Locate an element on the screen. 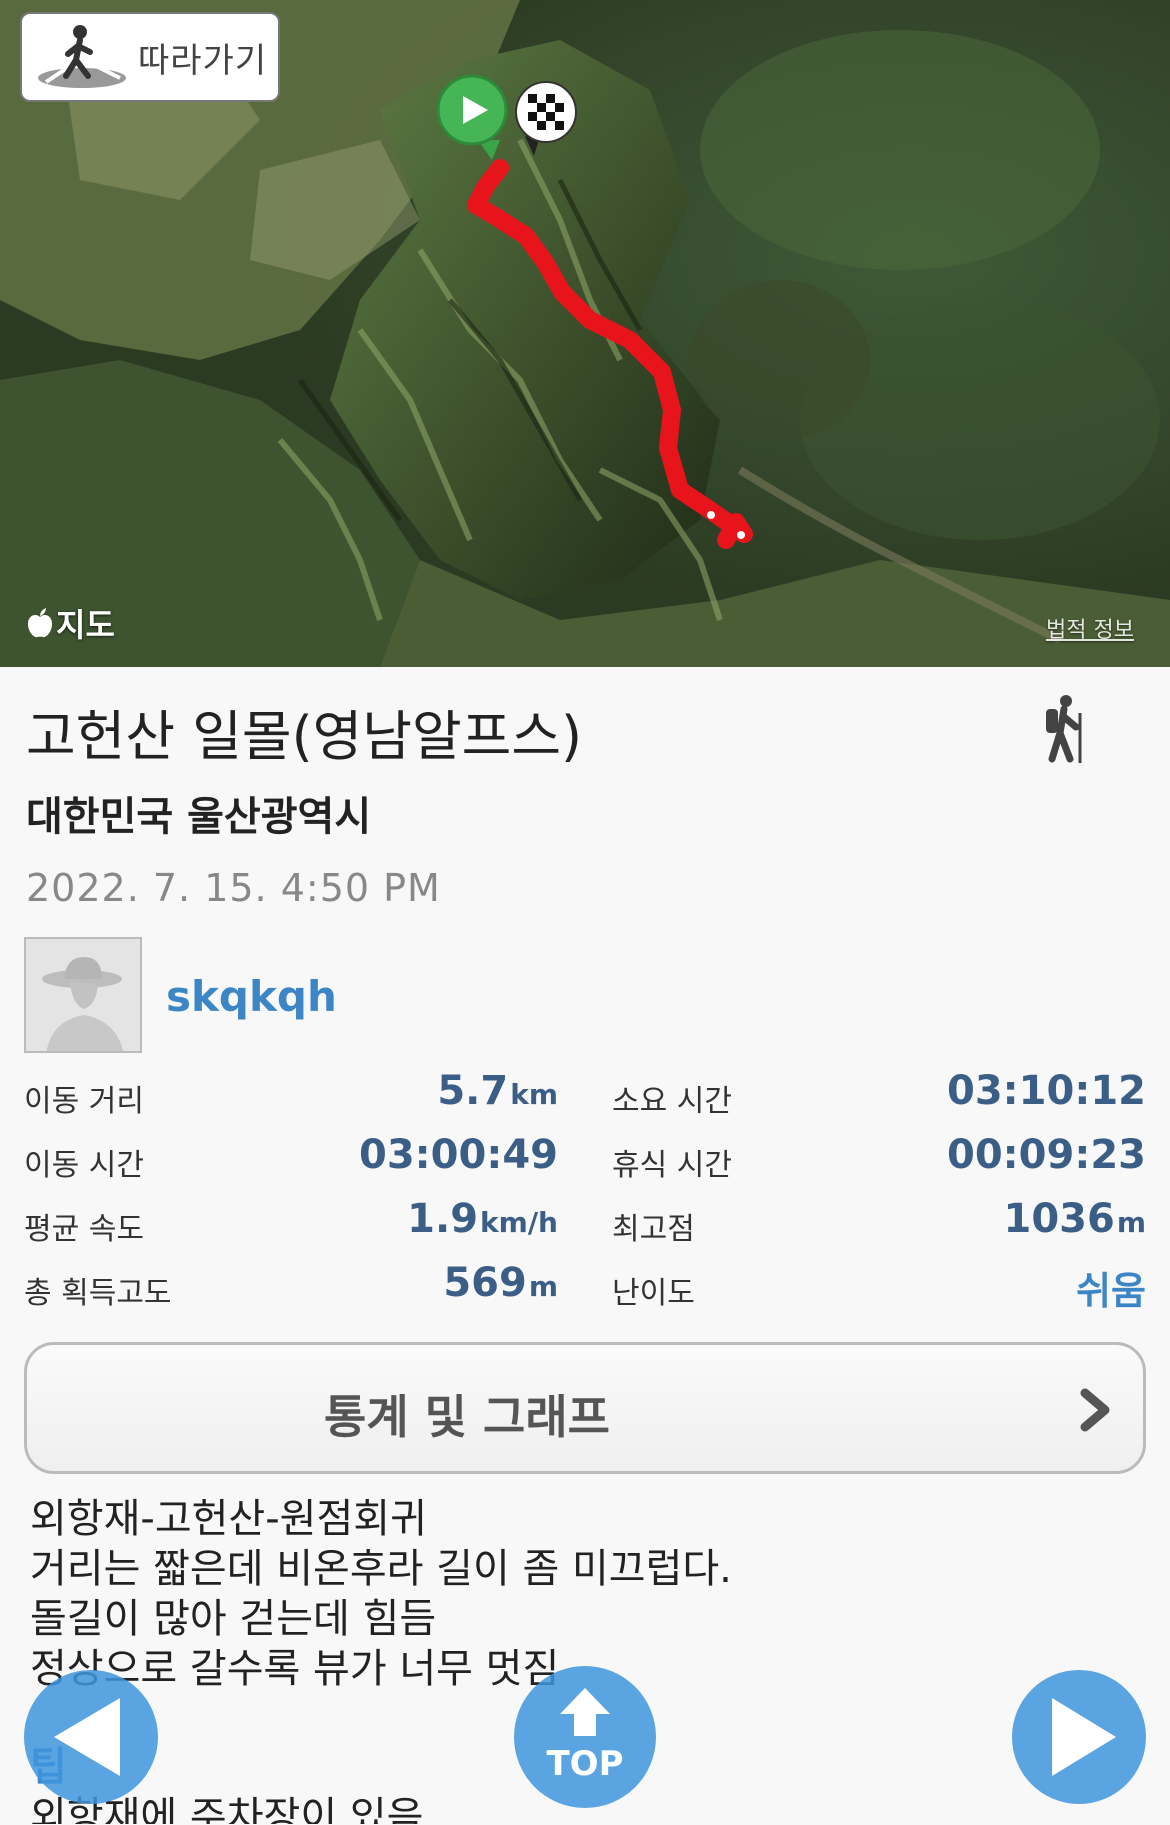 This screenshot has height=1825, width=1170. walking-person-icon is located at coordinates (82, 56).